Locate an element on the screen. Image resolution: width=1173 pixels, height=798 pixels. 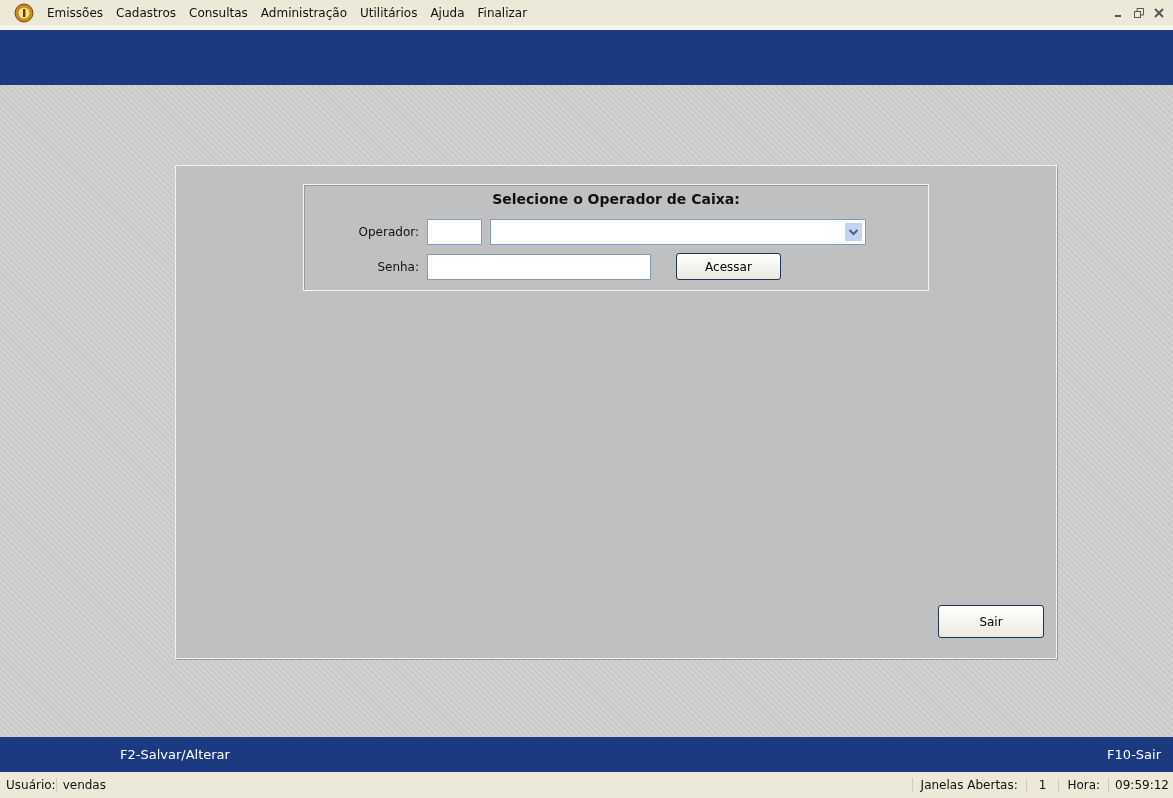
menu-item: Cadastros is located at coordinates (146, 12).